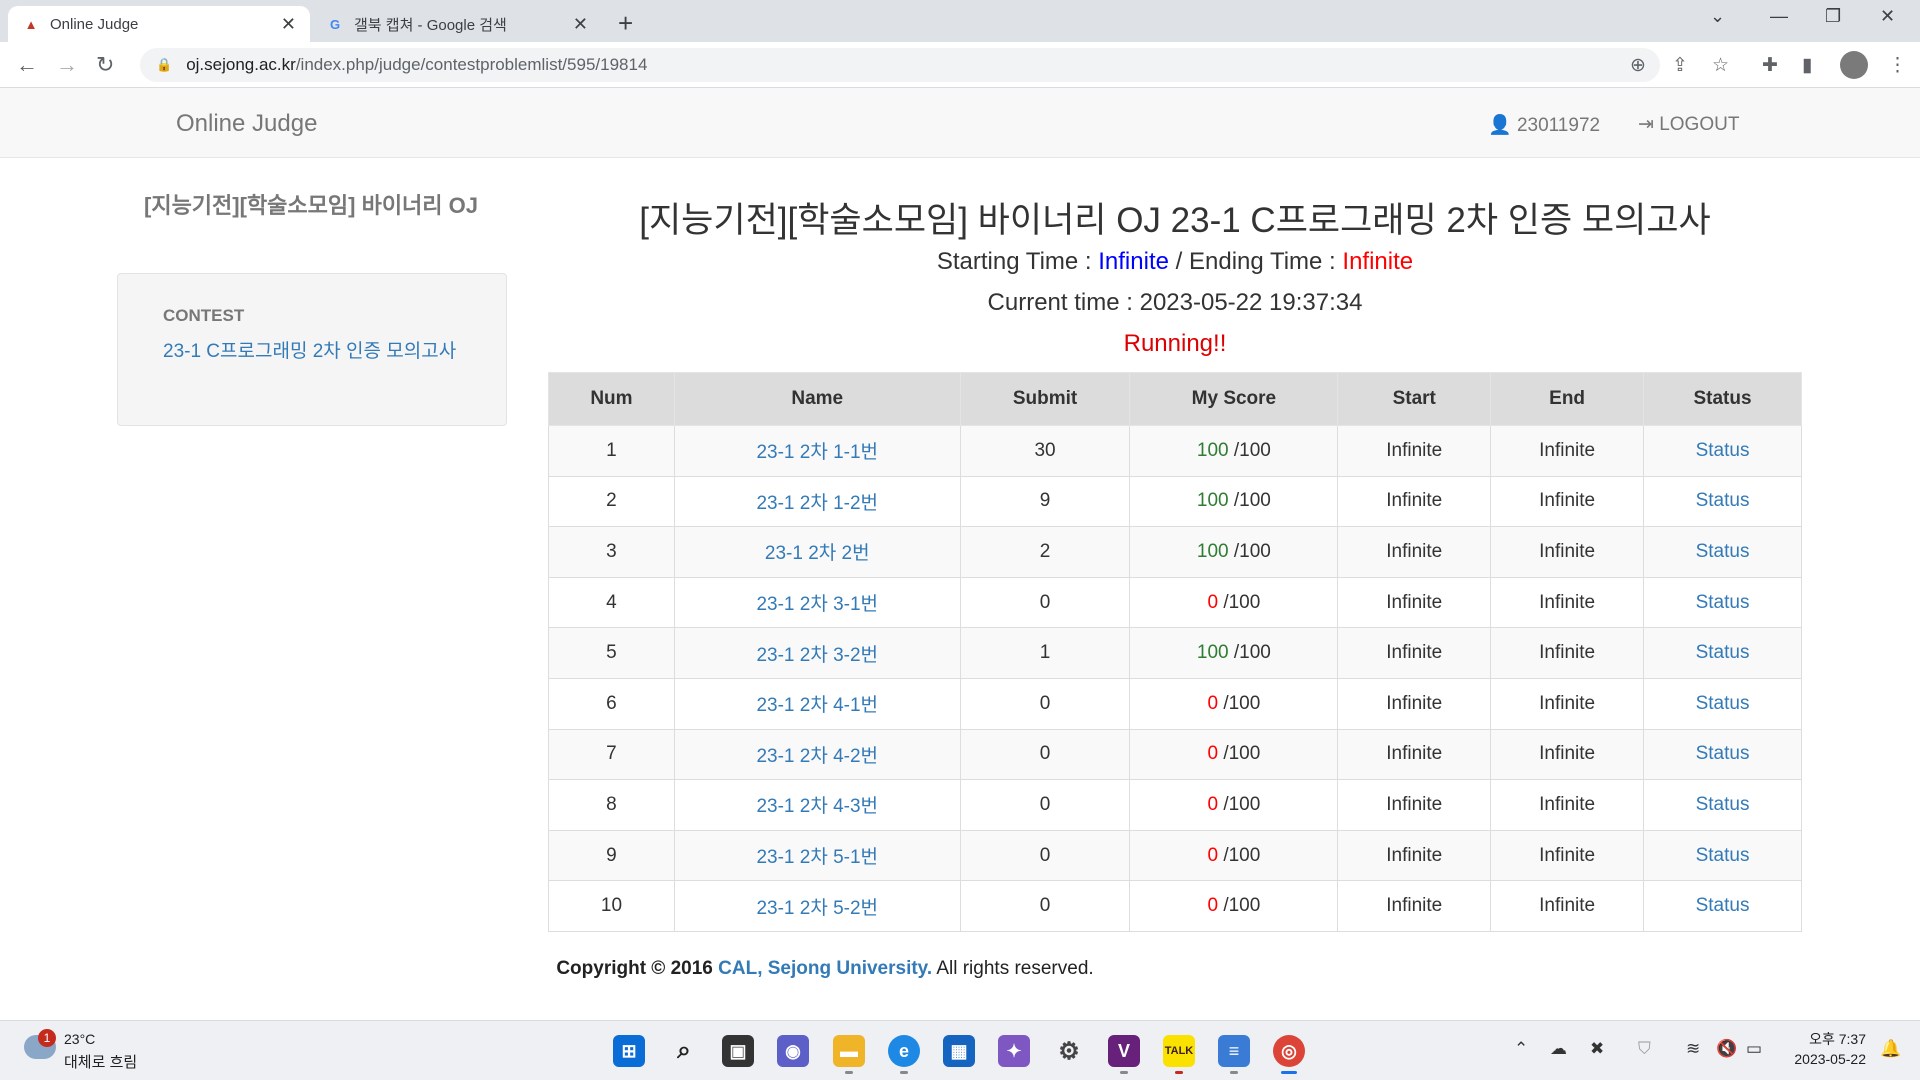  I want to click on problem-name-link: 23-1 2차 4-3번, so click(817, 805).